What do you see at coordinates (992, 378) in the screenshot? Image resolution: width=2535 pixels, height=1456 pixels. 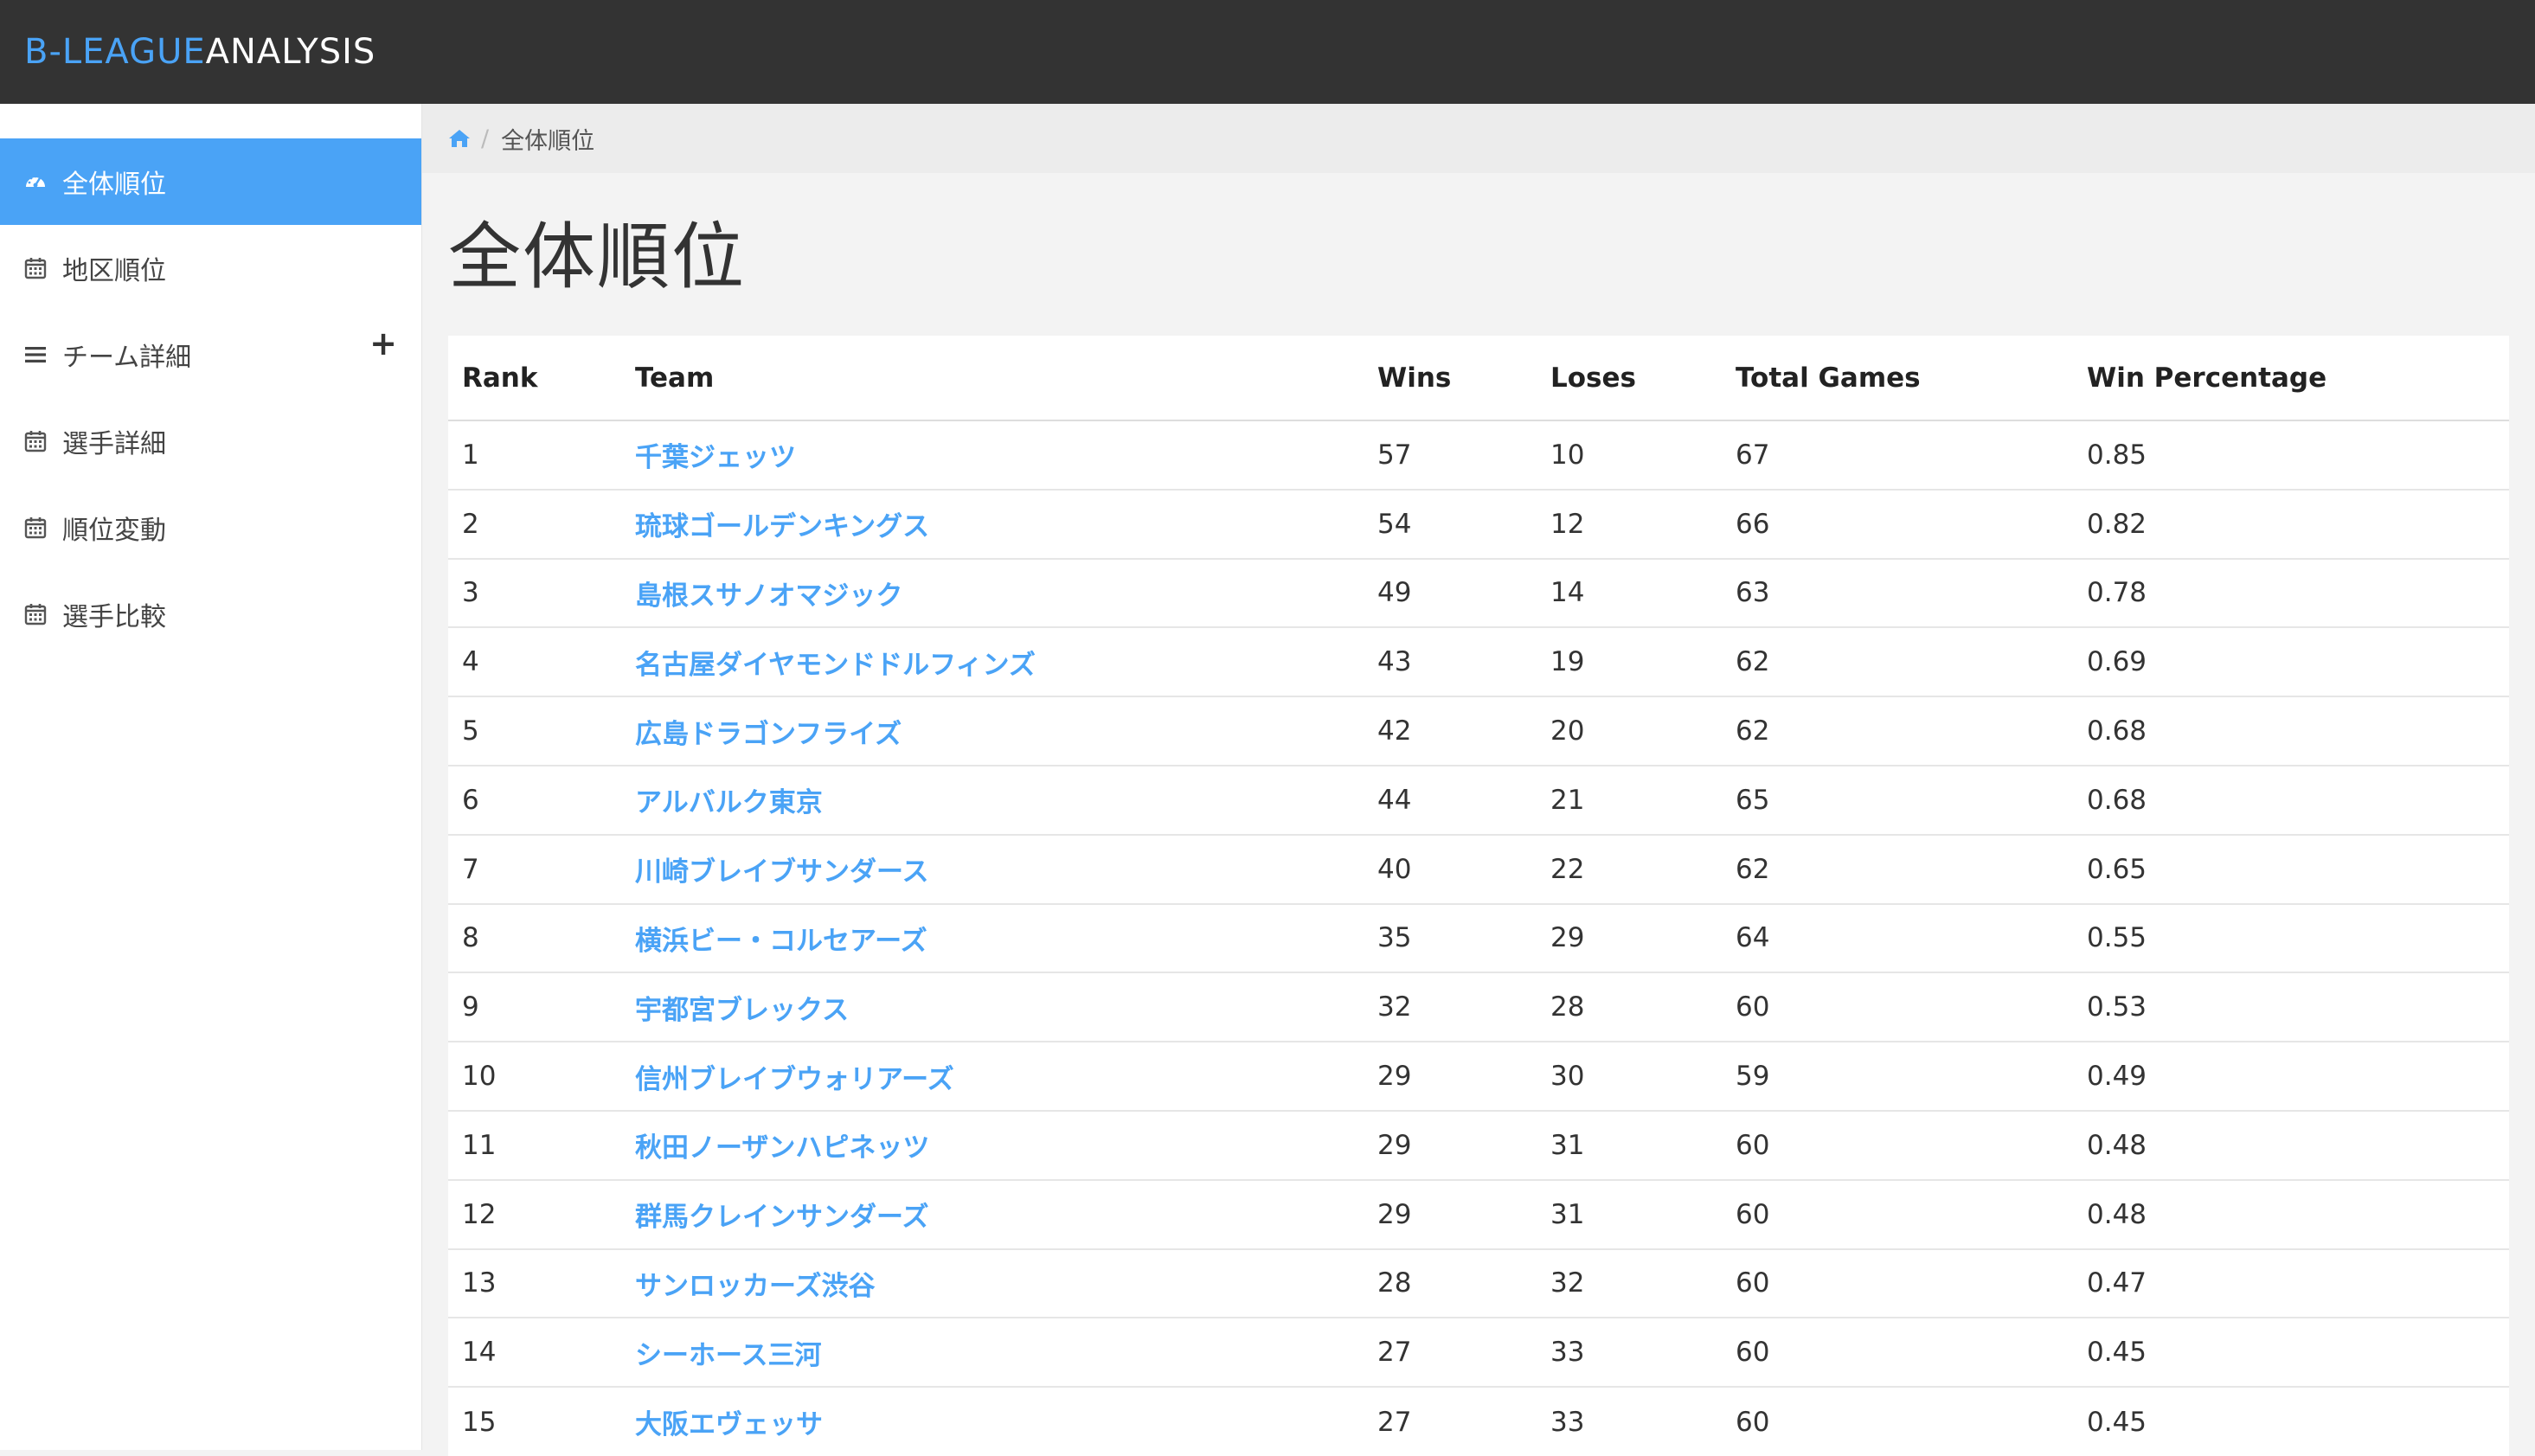 I see `column-header-team: Team` at bounding box center [992, 378].